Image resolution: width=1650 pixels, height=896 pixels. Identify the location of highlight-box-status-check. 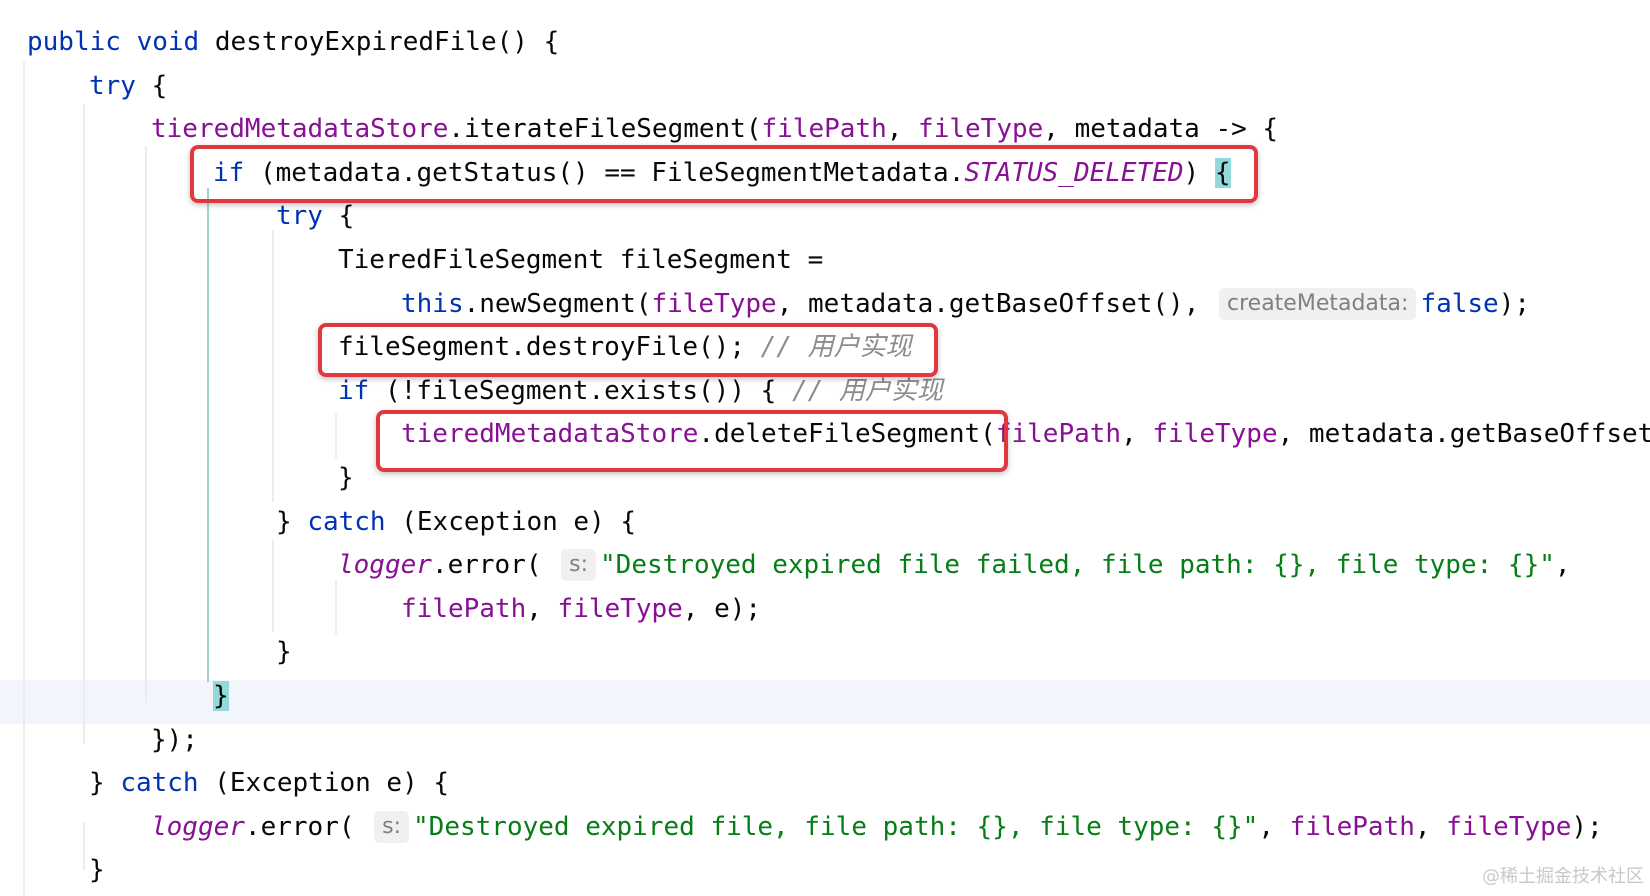
(724, 174).